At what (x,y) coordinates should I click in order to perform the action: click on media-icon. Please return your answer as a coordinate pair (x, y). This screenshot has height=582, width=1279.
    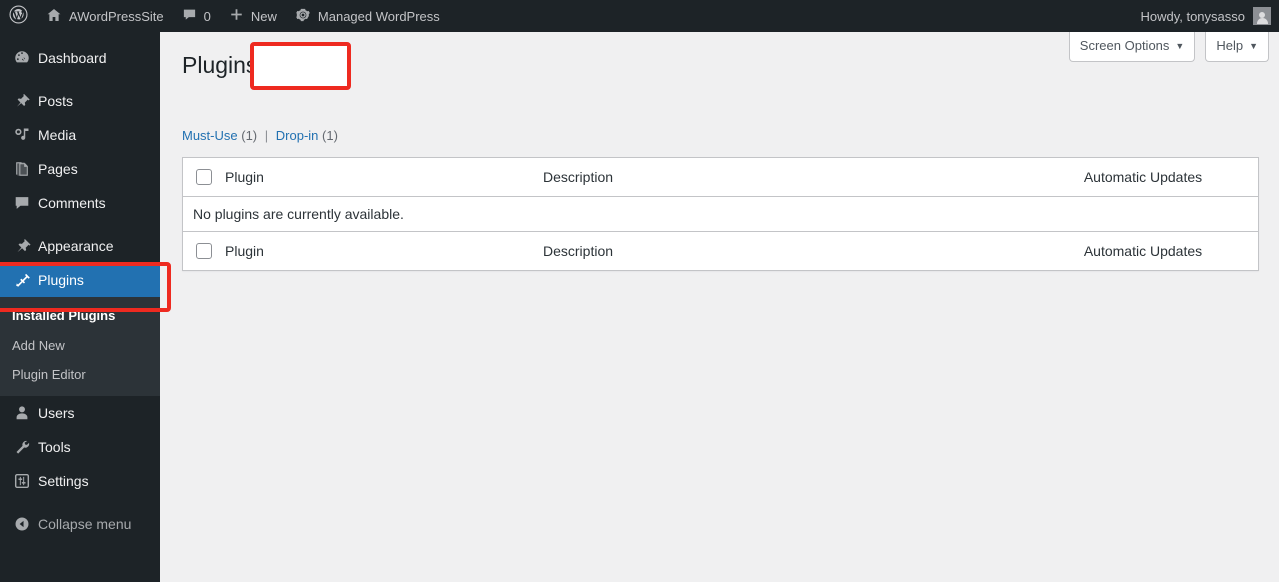
    Looking at the image, I should click on (22, 135).